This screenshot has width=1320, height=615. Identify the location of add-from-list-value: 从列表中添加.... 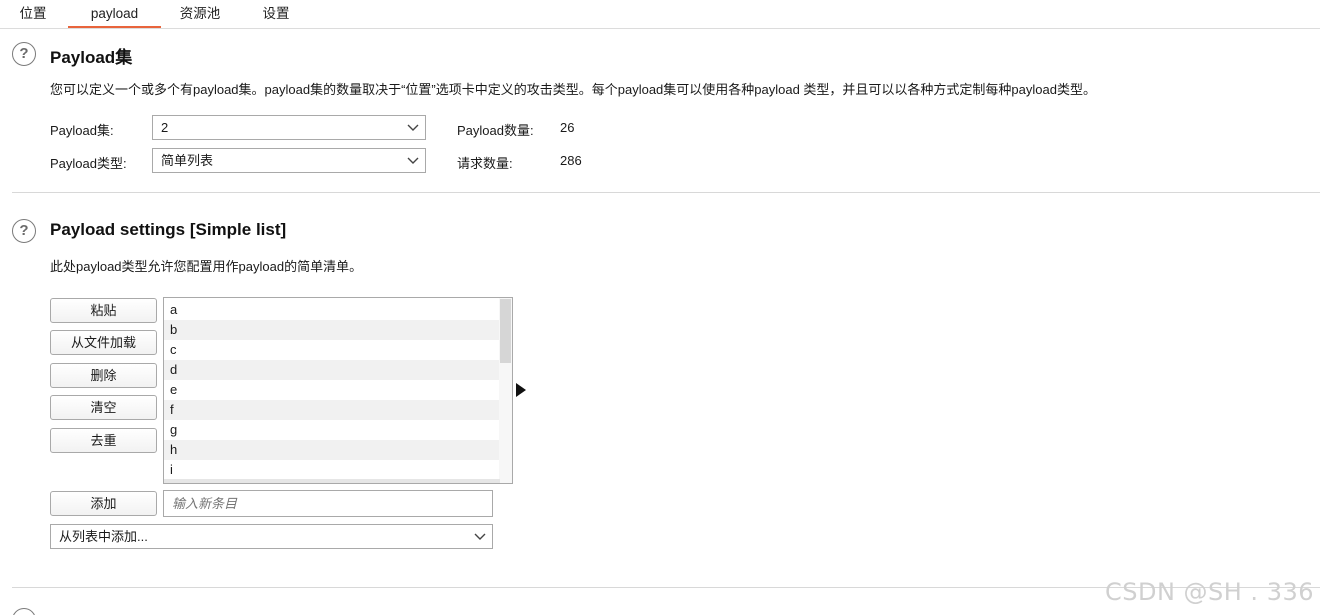
(103, 536).